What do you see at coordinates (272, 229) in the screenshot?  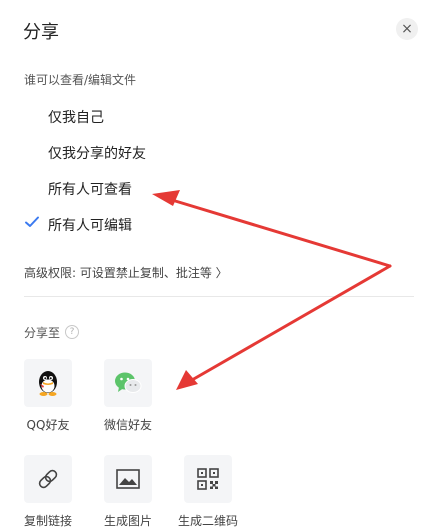 I see `arrow-to-view-option` at bounding box center [272, 229].